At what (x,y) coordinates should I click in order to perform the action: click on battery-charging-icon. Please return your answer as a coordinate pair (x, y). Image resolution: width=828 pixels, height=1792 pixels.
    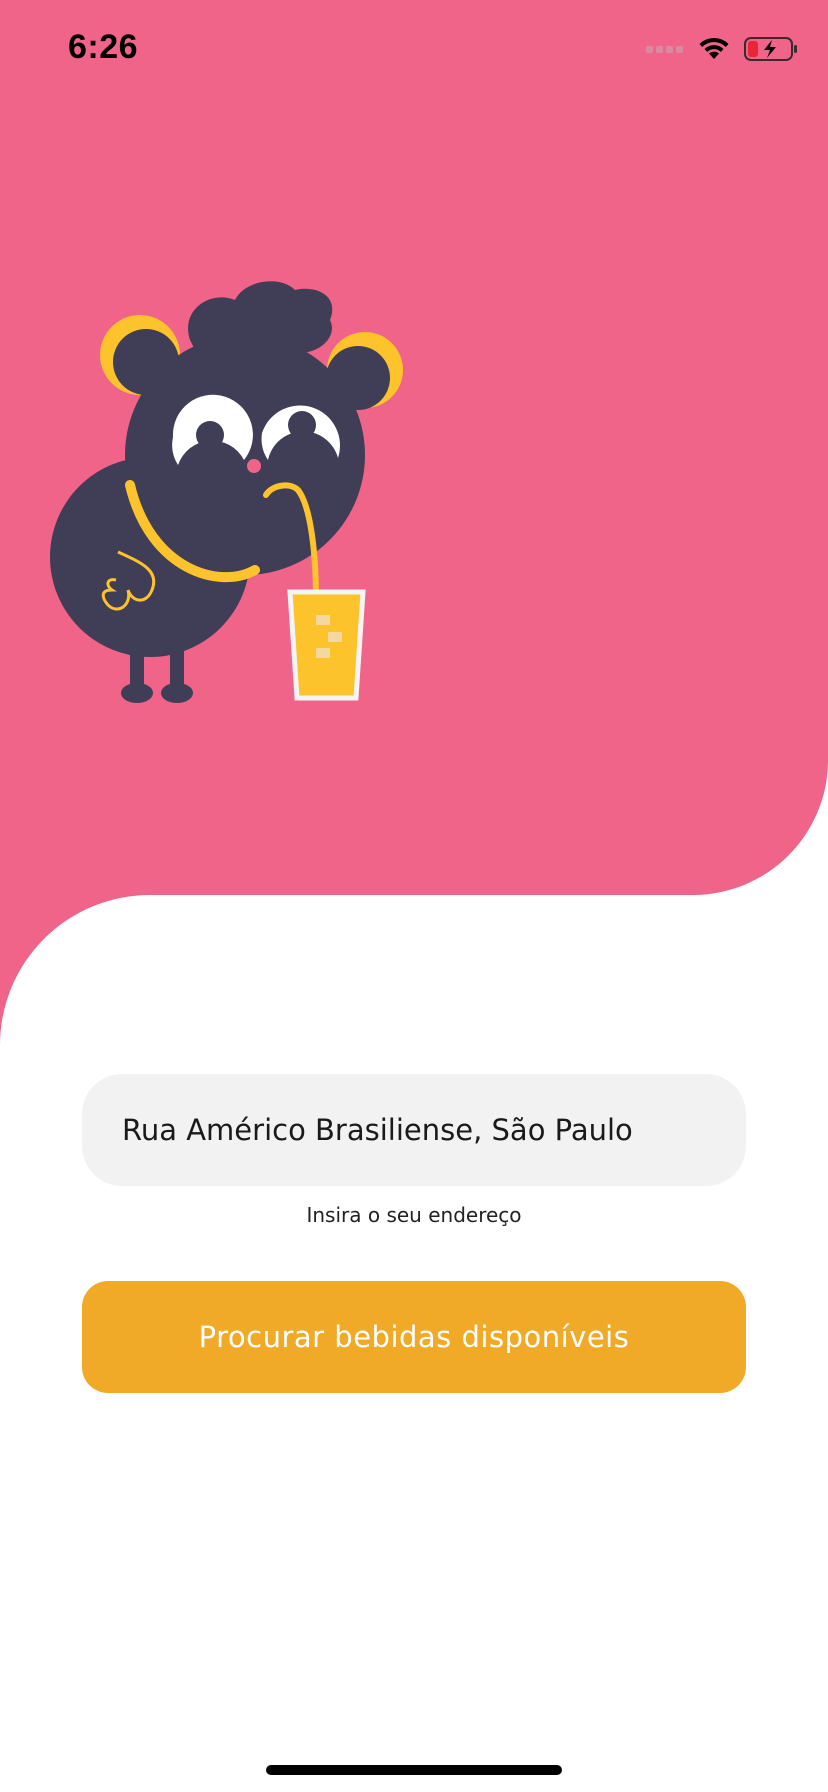
    Looking at the image, I should click on (770, 49).